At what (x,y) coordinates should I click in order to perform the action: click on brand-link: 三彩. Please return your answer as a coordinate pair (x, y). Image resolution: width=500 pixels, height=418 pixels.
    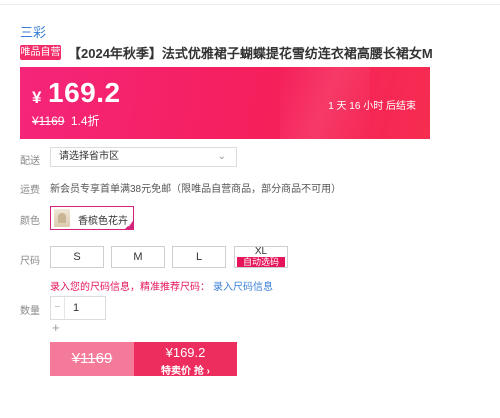
    Looking at the image, I should click on (33, 31).